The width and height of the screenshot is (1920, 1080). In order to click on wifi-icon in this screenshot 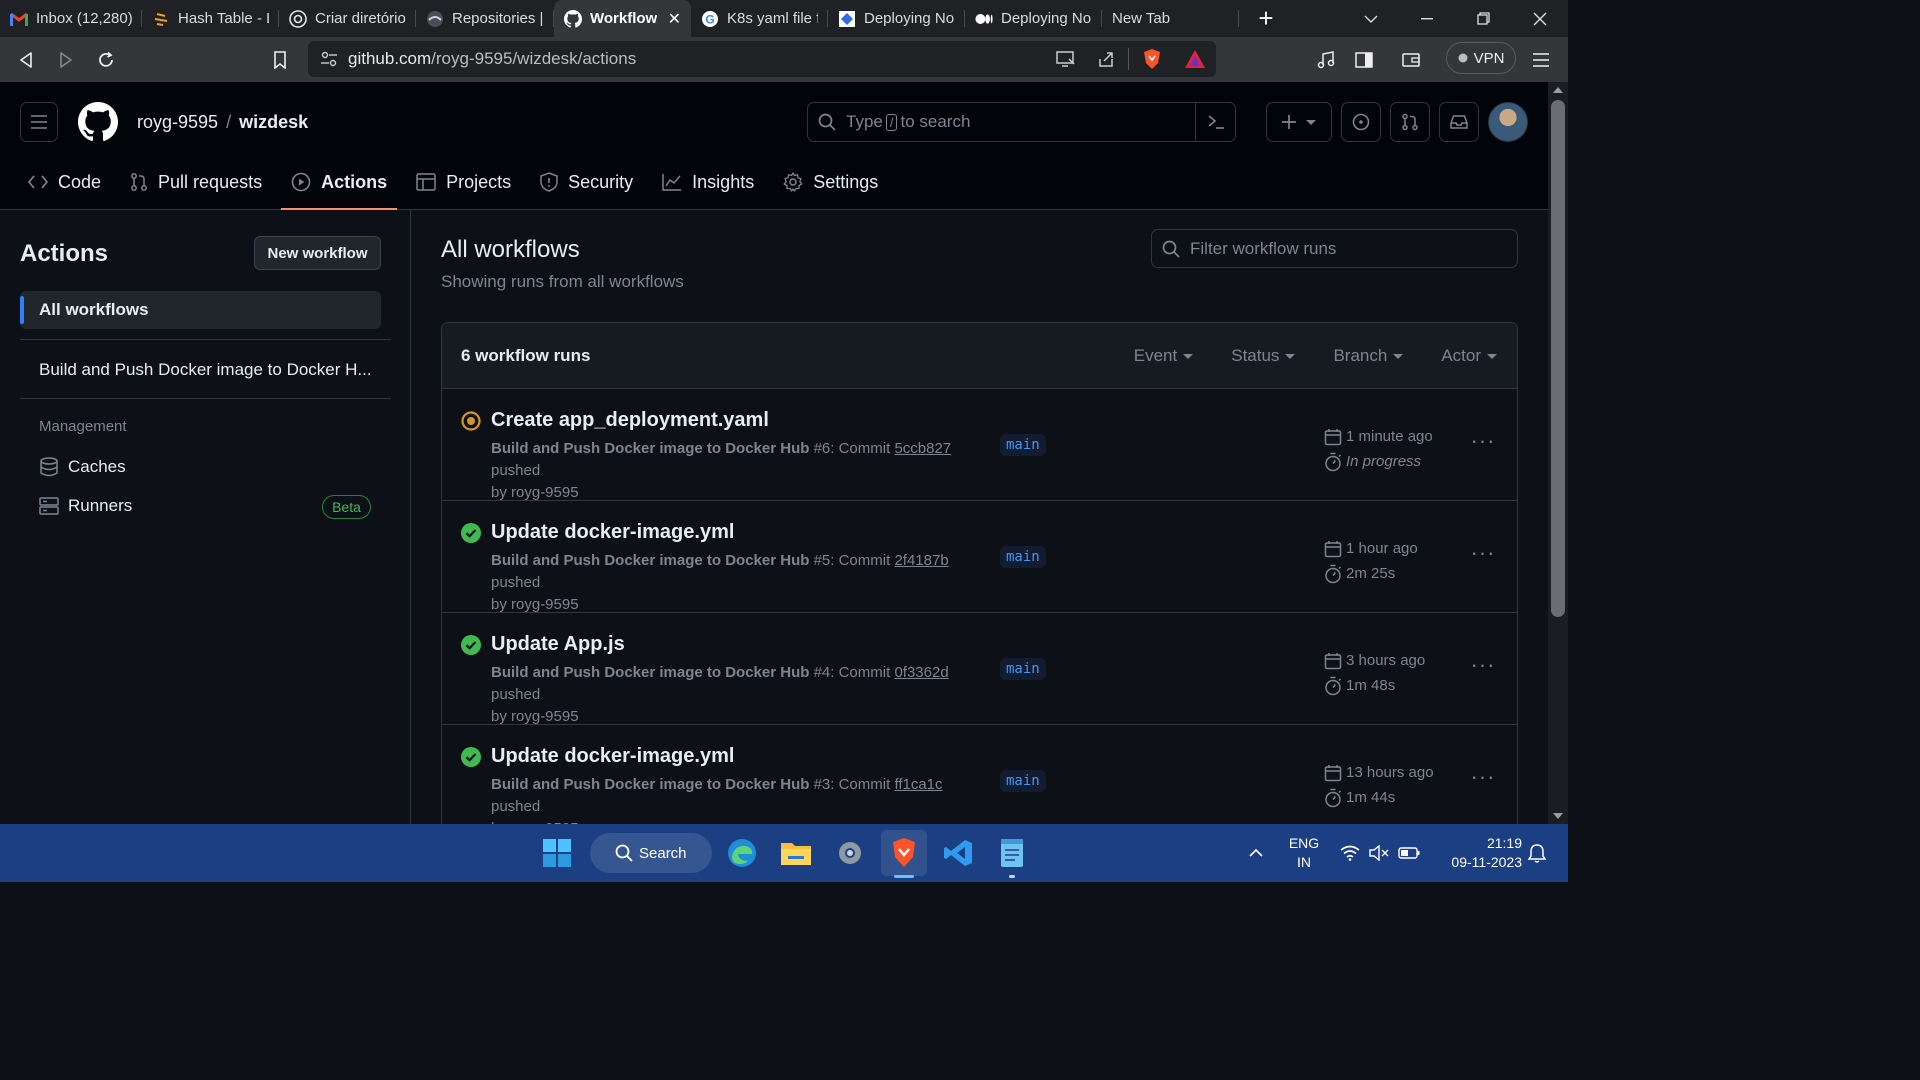, I will do `click(1350, 853)`.